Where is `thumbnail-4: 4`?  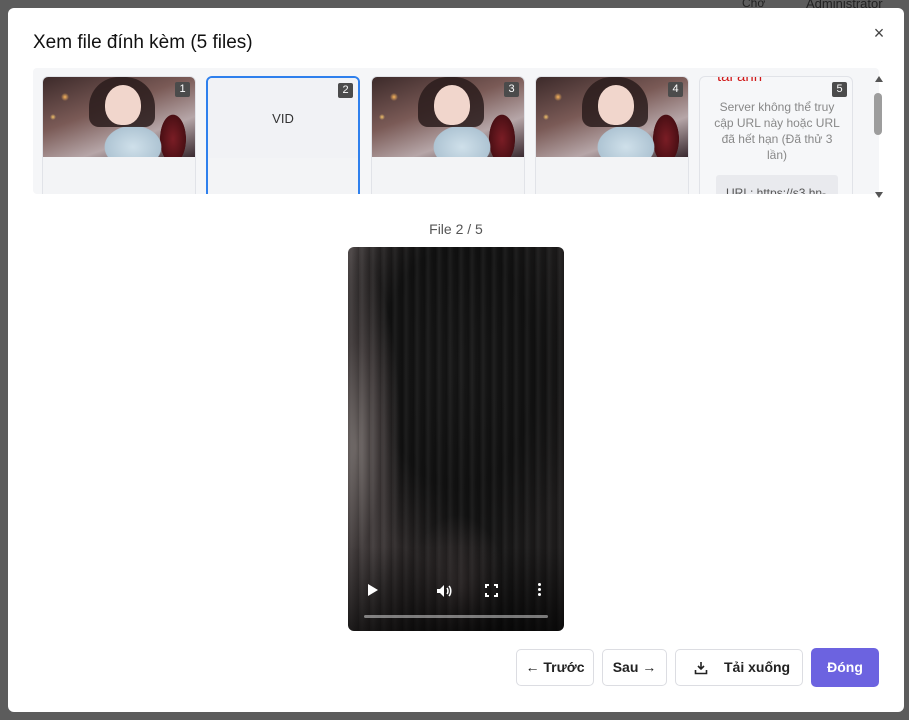 thumbnail-4: 4 is located at coordinates (612, 135).